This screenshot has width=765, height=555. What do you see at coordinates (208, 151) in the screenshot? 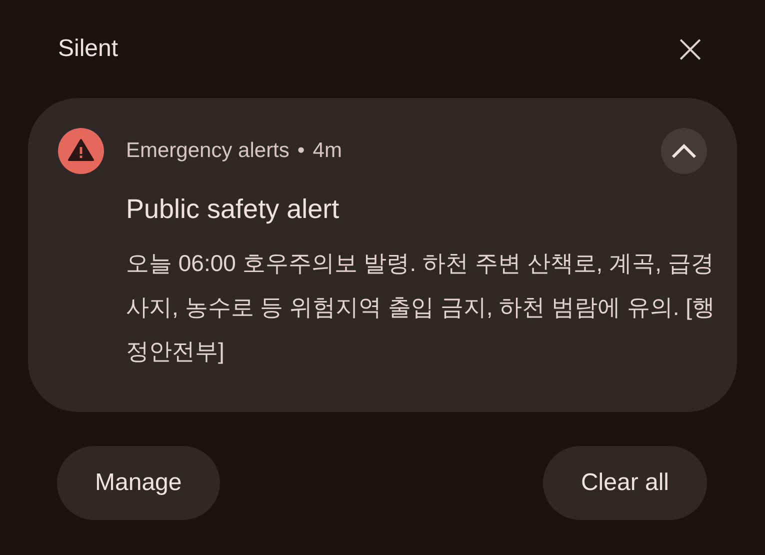
I see `app-name: Emergency alerts` at bounding box center [208, 151].